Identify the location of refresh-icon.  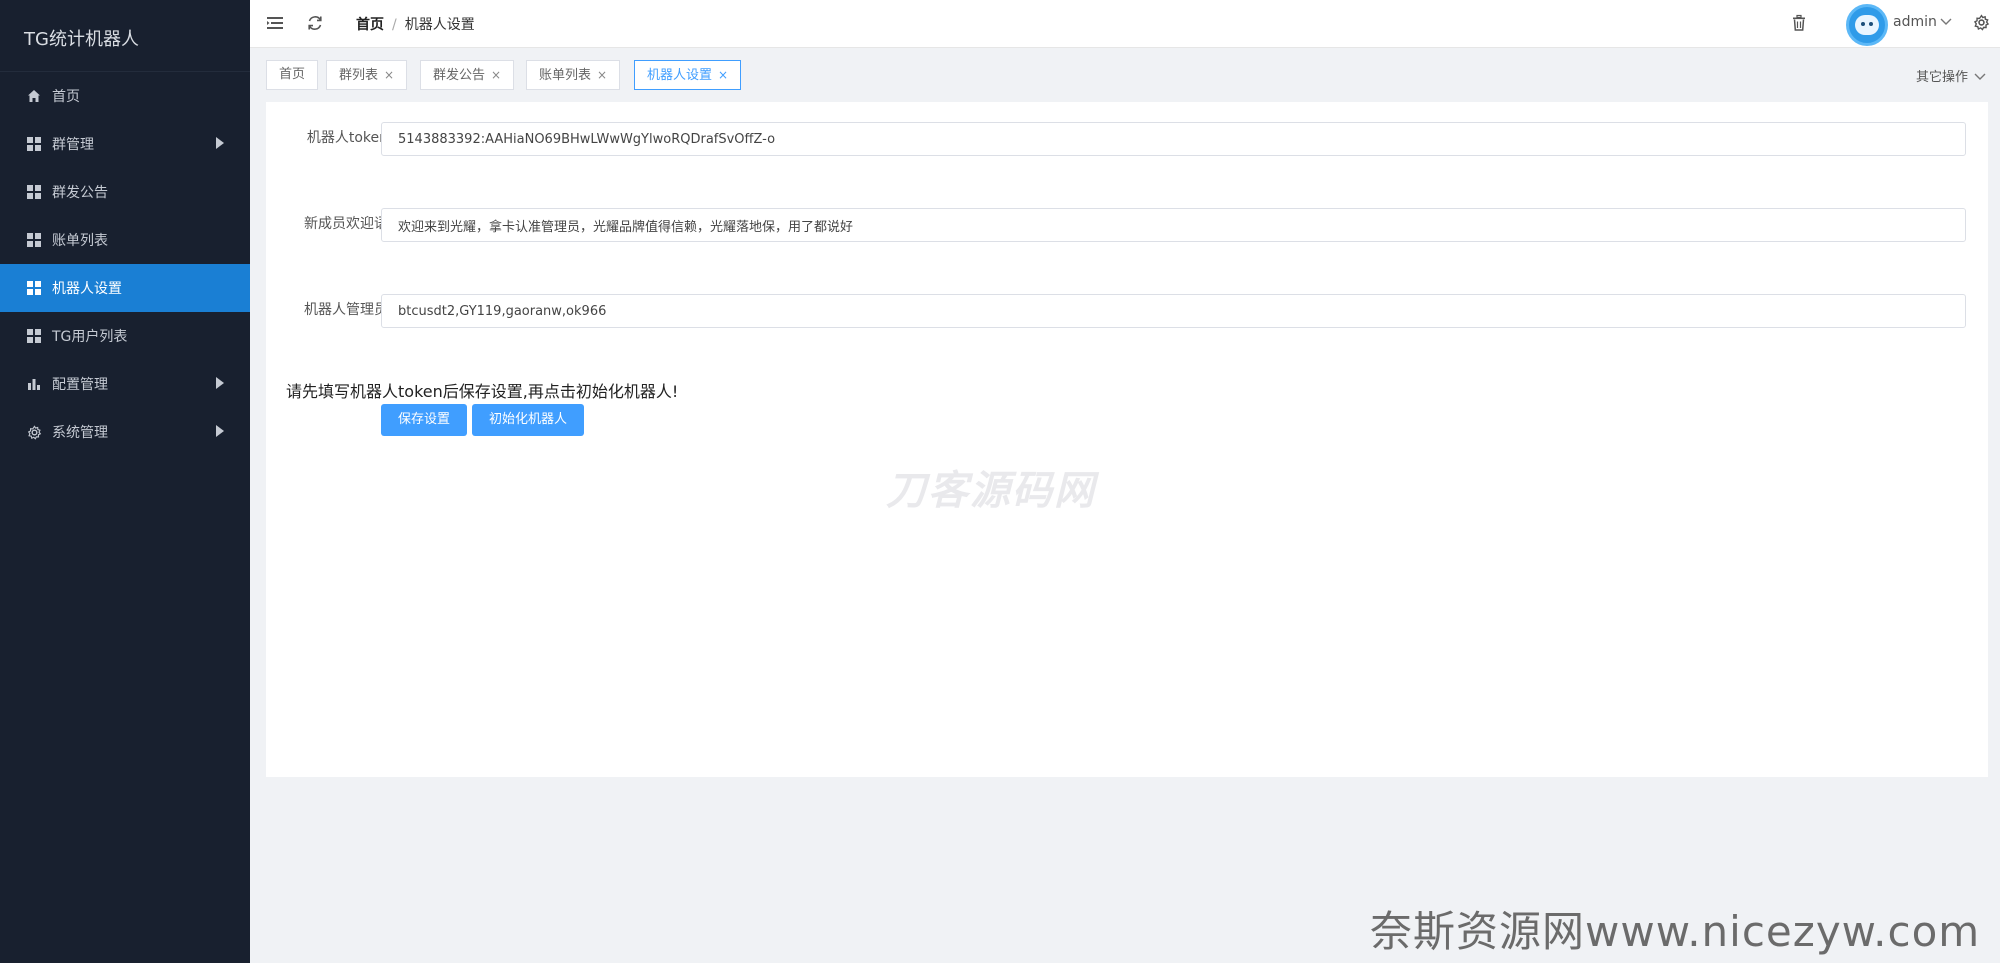
(316, 24).